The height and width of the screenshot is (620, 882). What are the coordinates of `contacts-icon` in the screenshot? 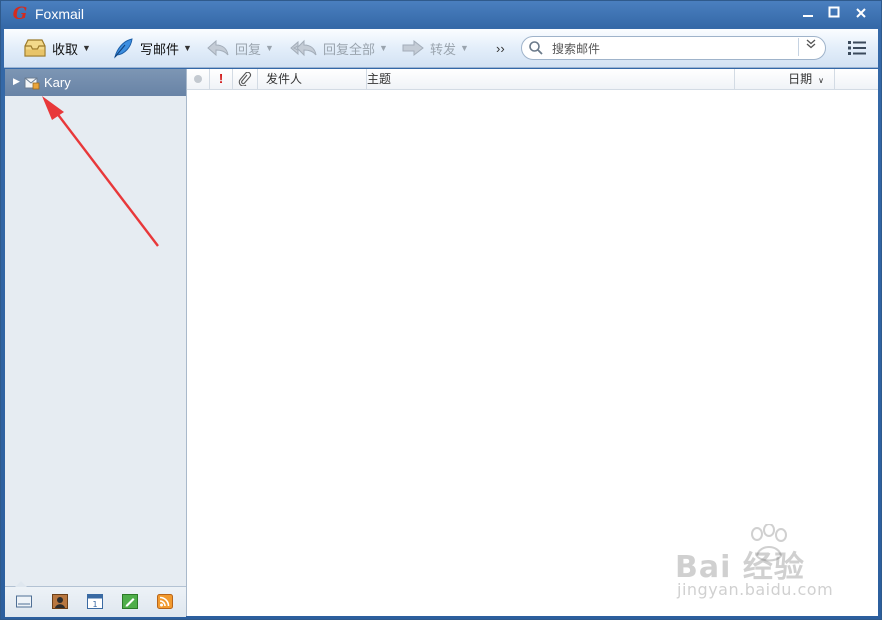 It's located at (60, 601).